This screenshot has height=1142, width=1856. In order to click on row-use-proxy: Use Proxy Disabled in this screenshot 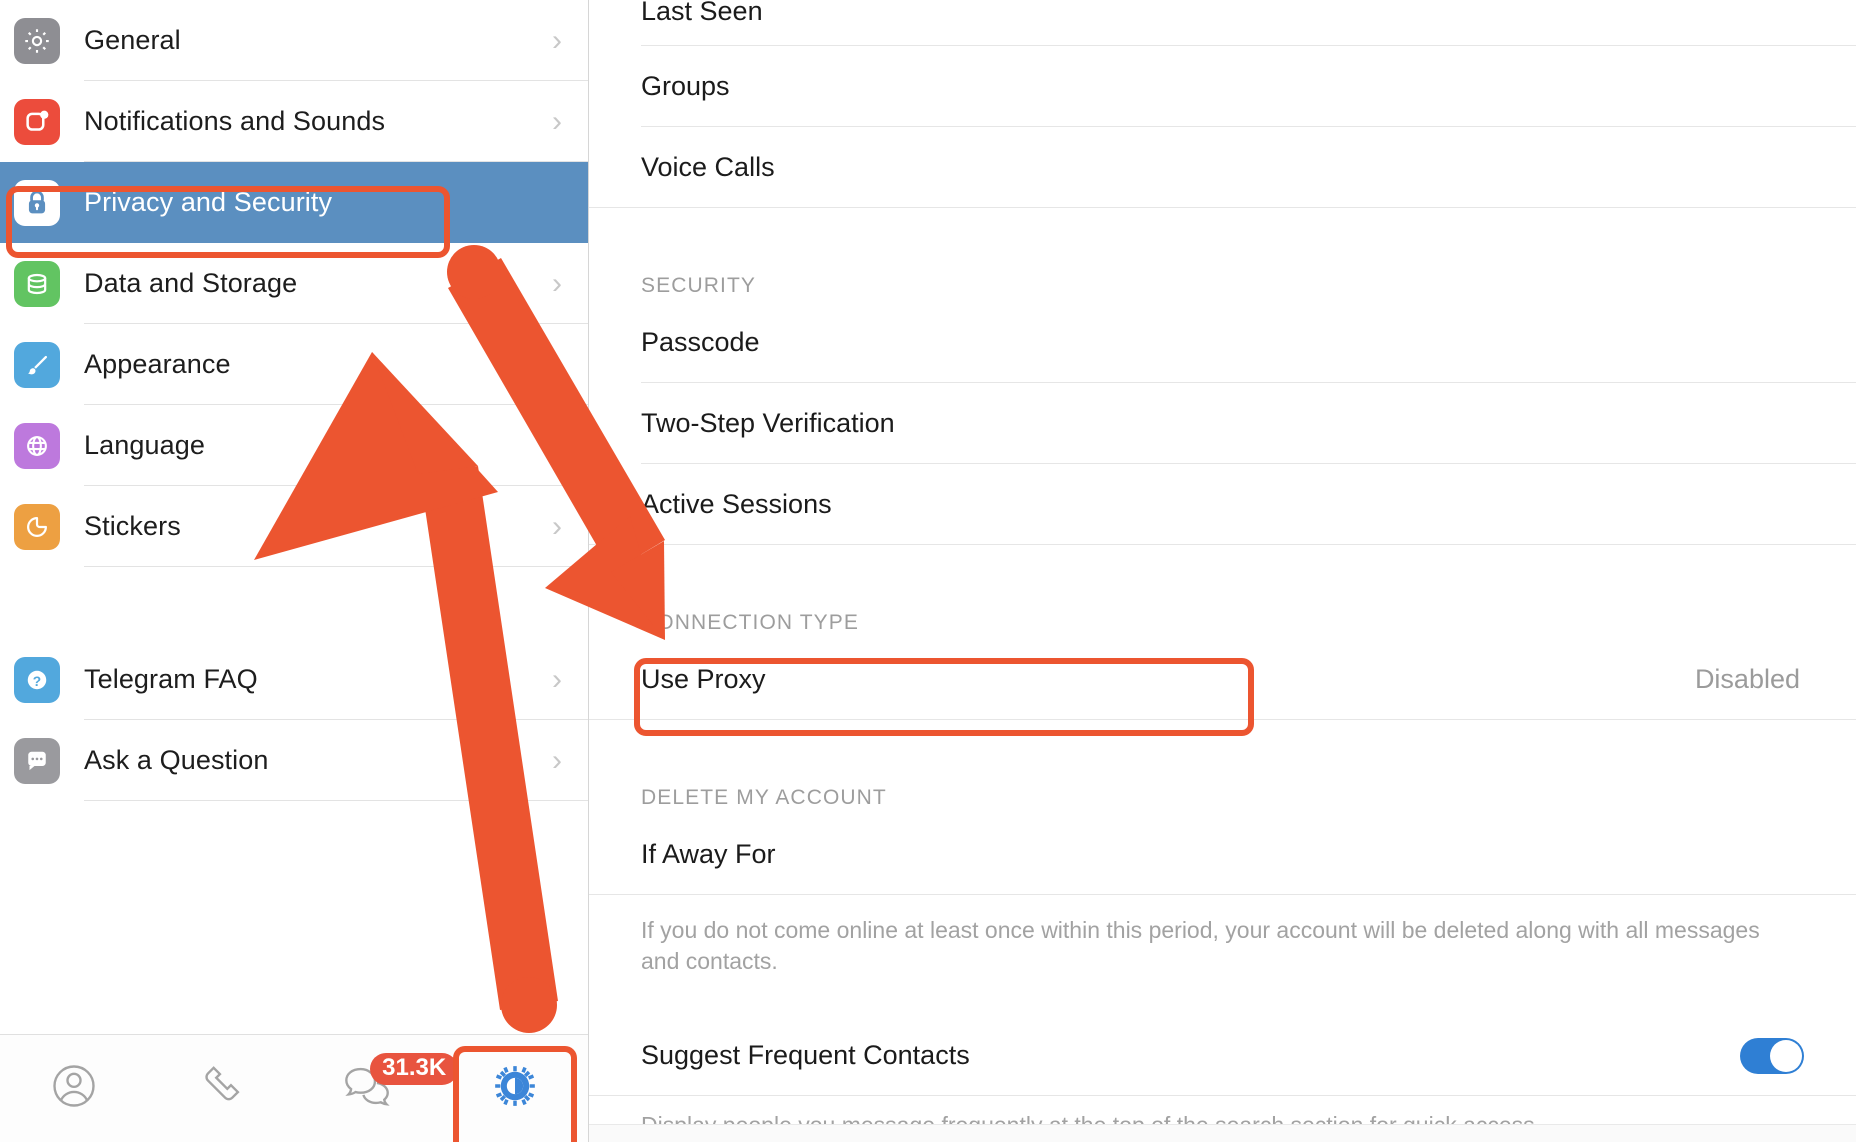, I will do `click(1222, 679)`.